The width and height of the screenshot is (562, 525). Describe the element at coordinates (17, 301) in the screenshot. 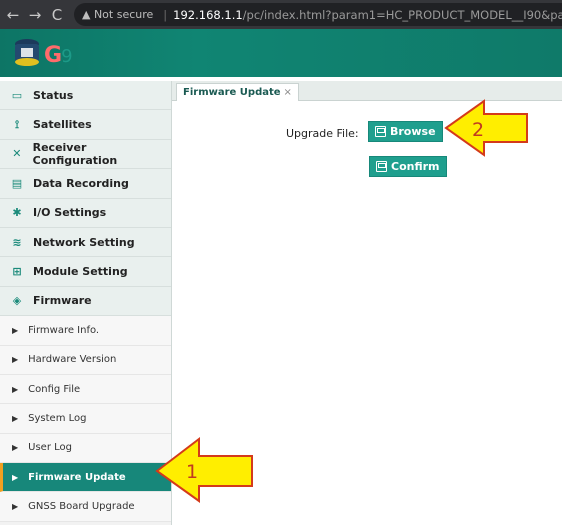

I see `layers-icon: ◈` at that location.